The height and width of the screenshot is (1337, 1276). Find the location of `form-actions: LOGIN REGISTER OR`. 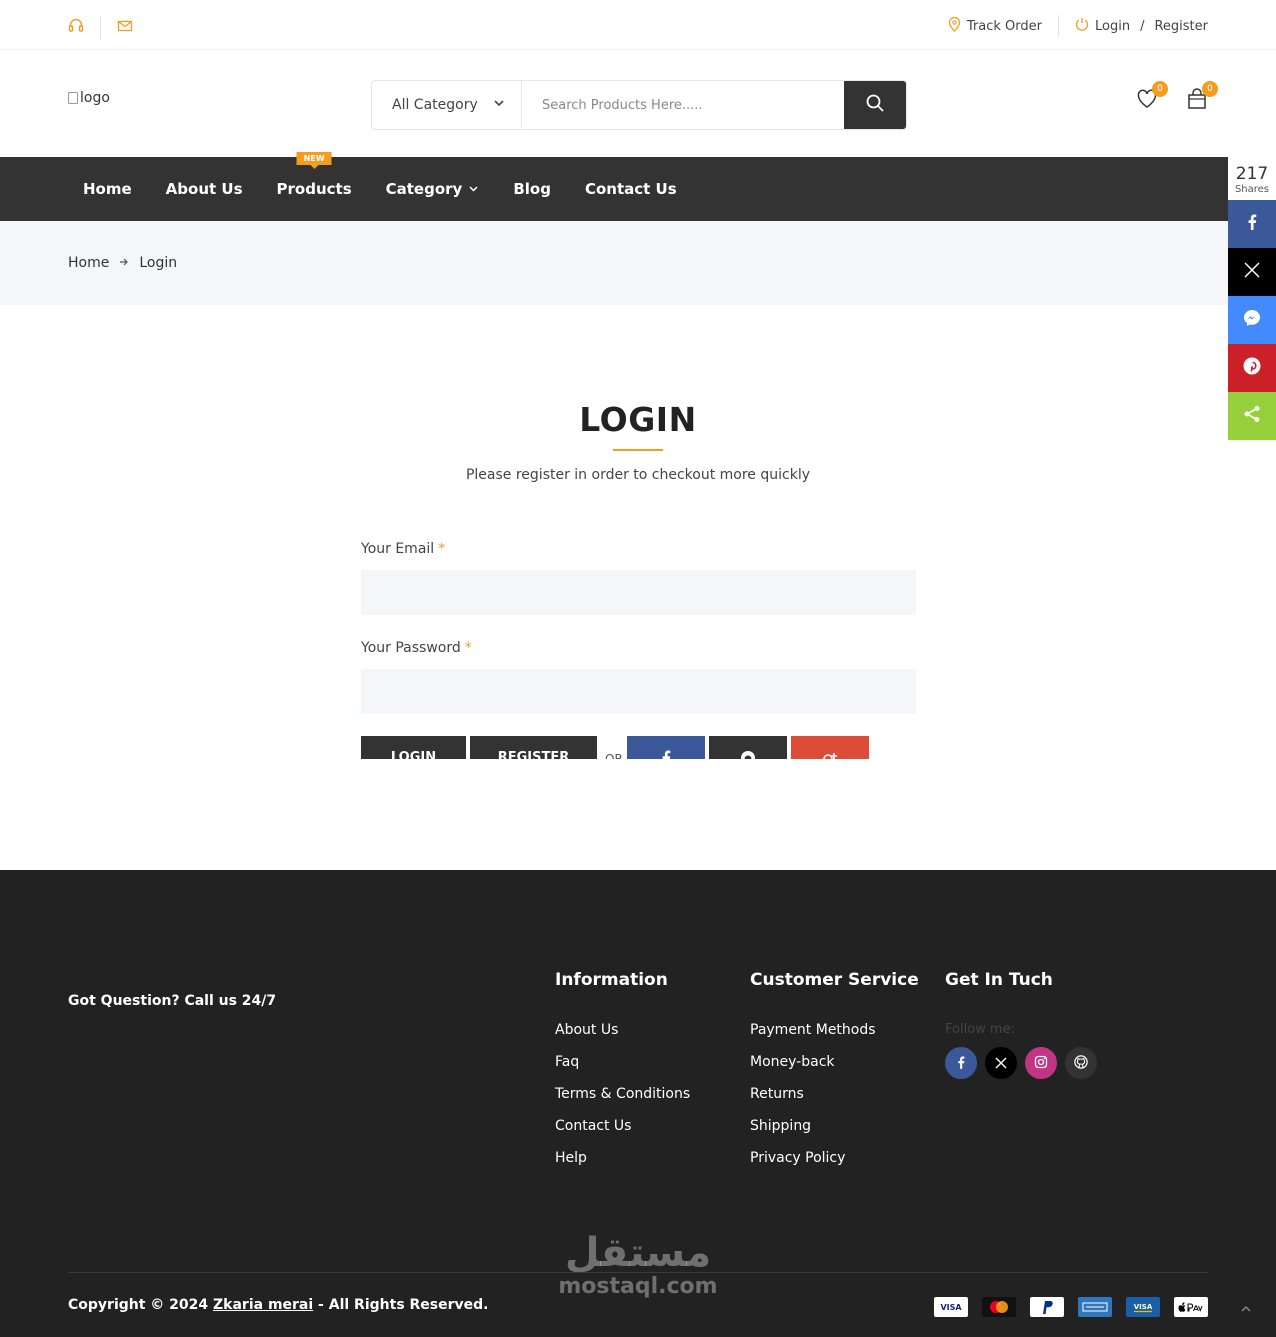

form-actions: LOGIN REGISTER OR is located at coordinates (617, 747).